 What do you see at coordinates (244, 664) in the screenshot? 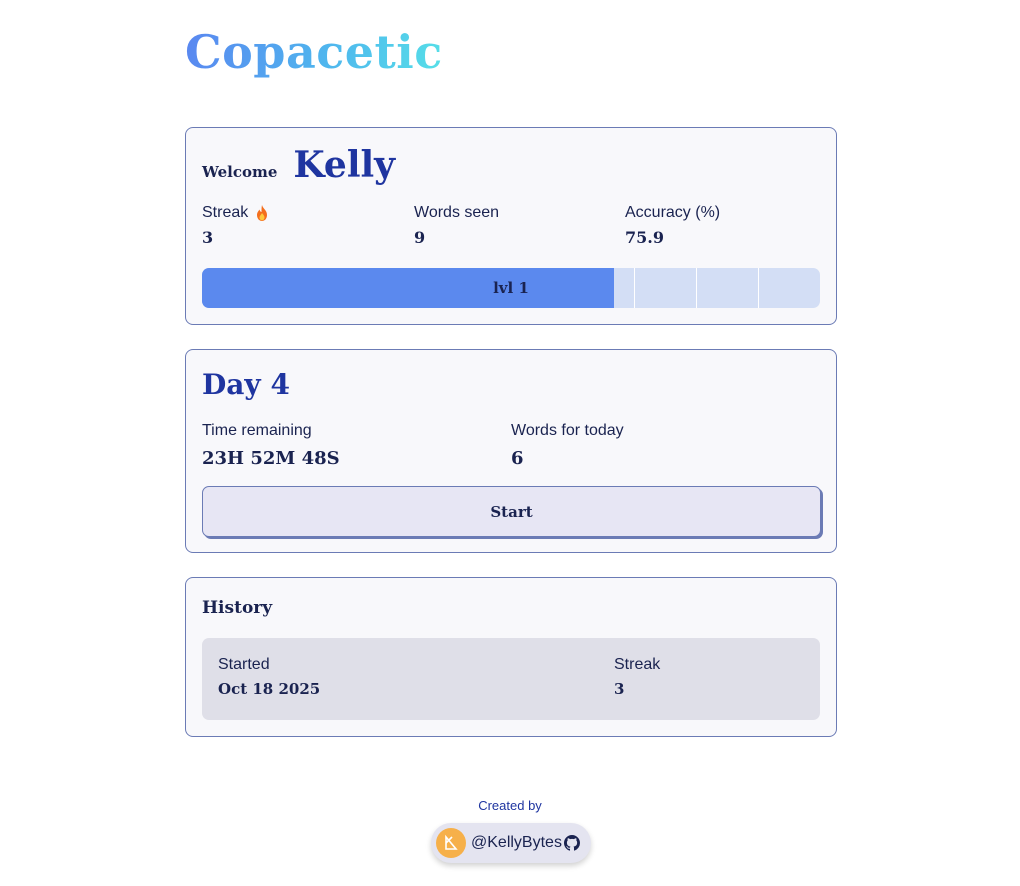
I see `history-started-label: Started` at bounding box center [244, 664].